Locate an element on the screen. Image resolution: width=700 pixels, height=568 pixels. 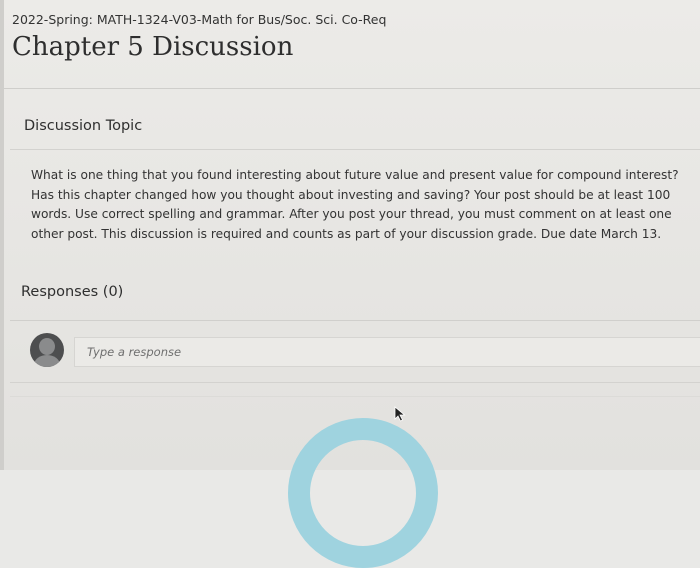
user-avatar-icon is located at coordinates (47, 350).